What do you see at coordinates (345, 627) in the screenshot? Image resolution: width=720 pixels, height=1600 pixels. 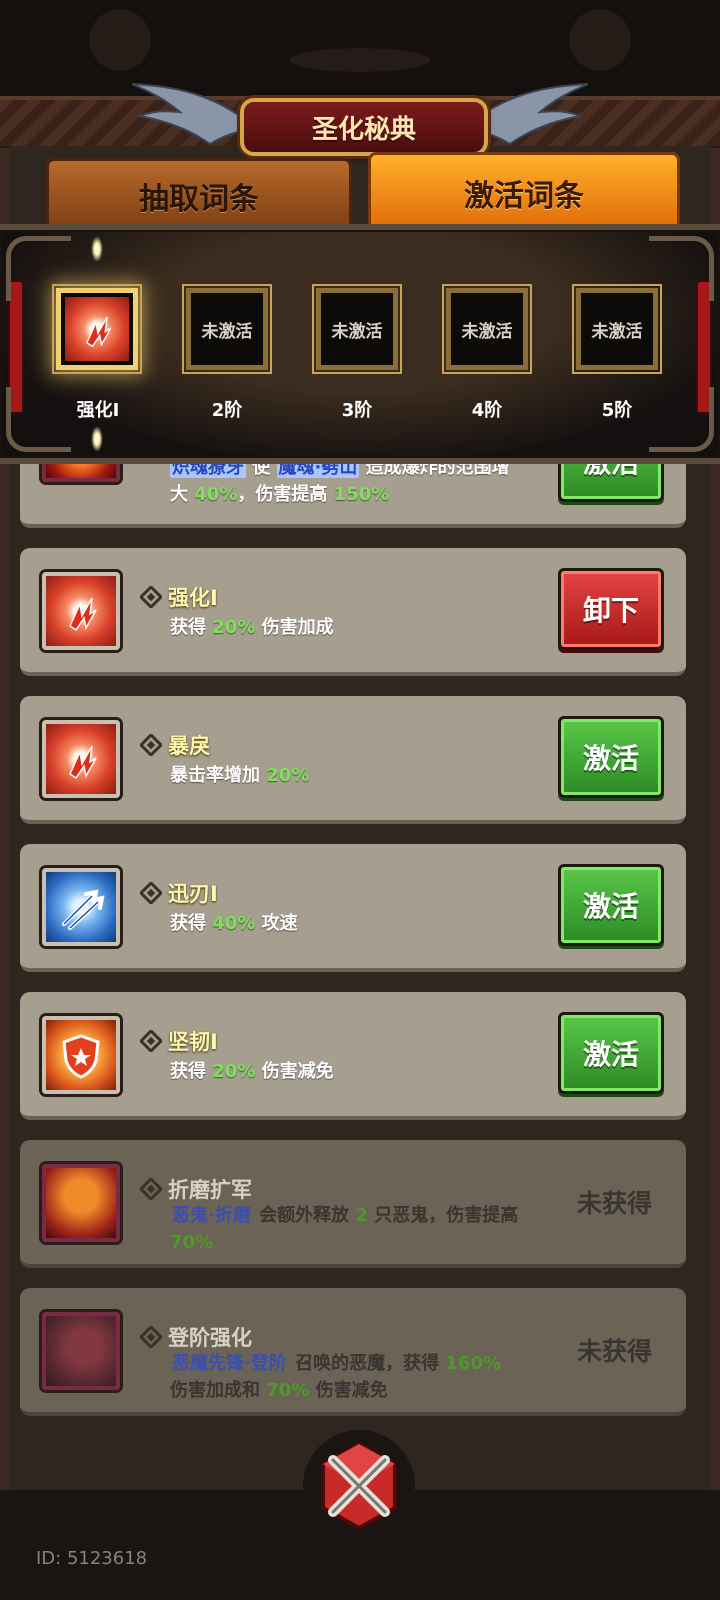 I see `entry-desc: 获得 20% 伤害加成` at bounding box center [345, 627].